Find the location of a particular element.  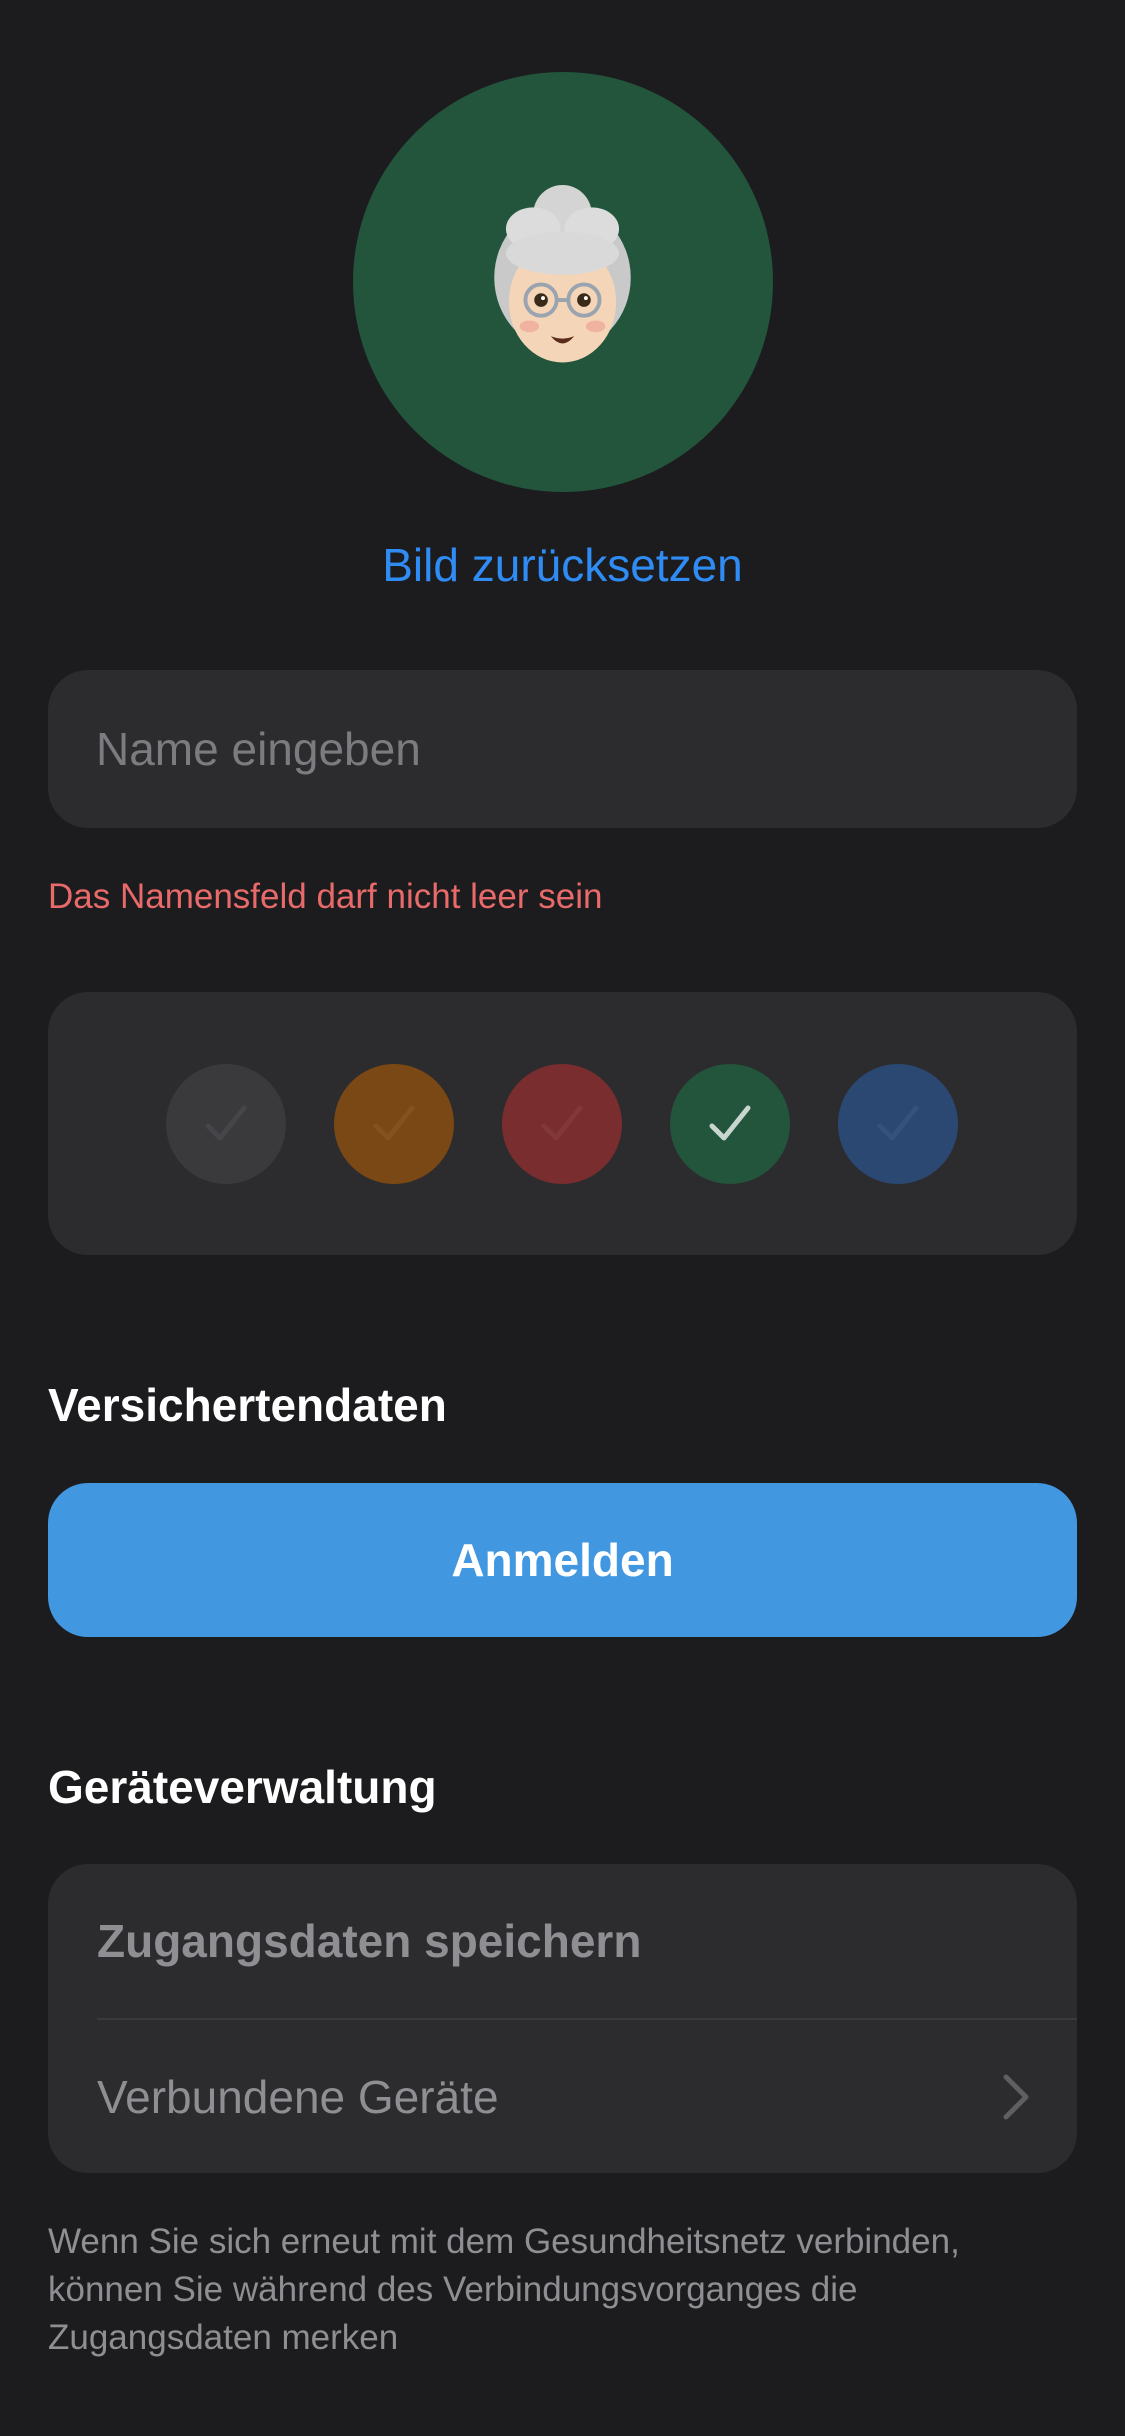

login-button: Anmelden is located at coordinates (562, 1560).